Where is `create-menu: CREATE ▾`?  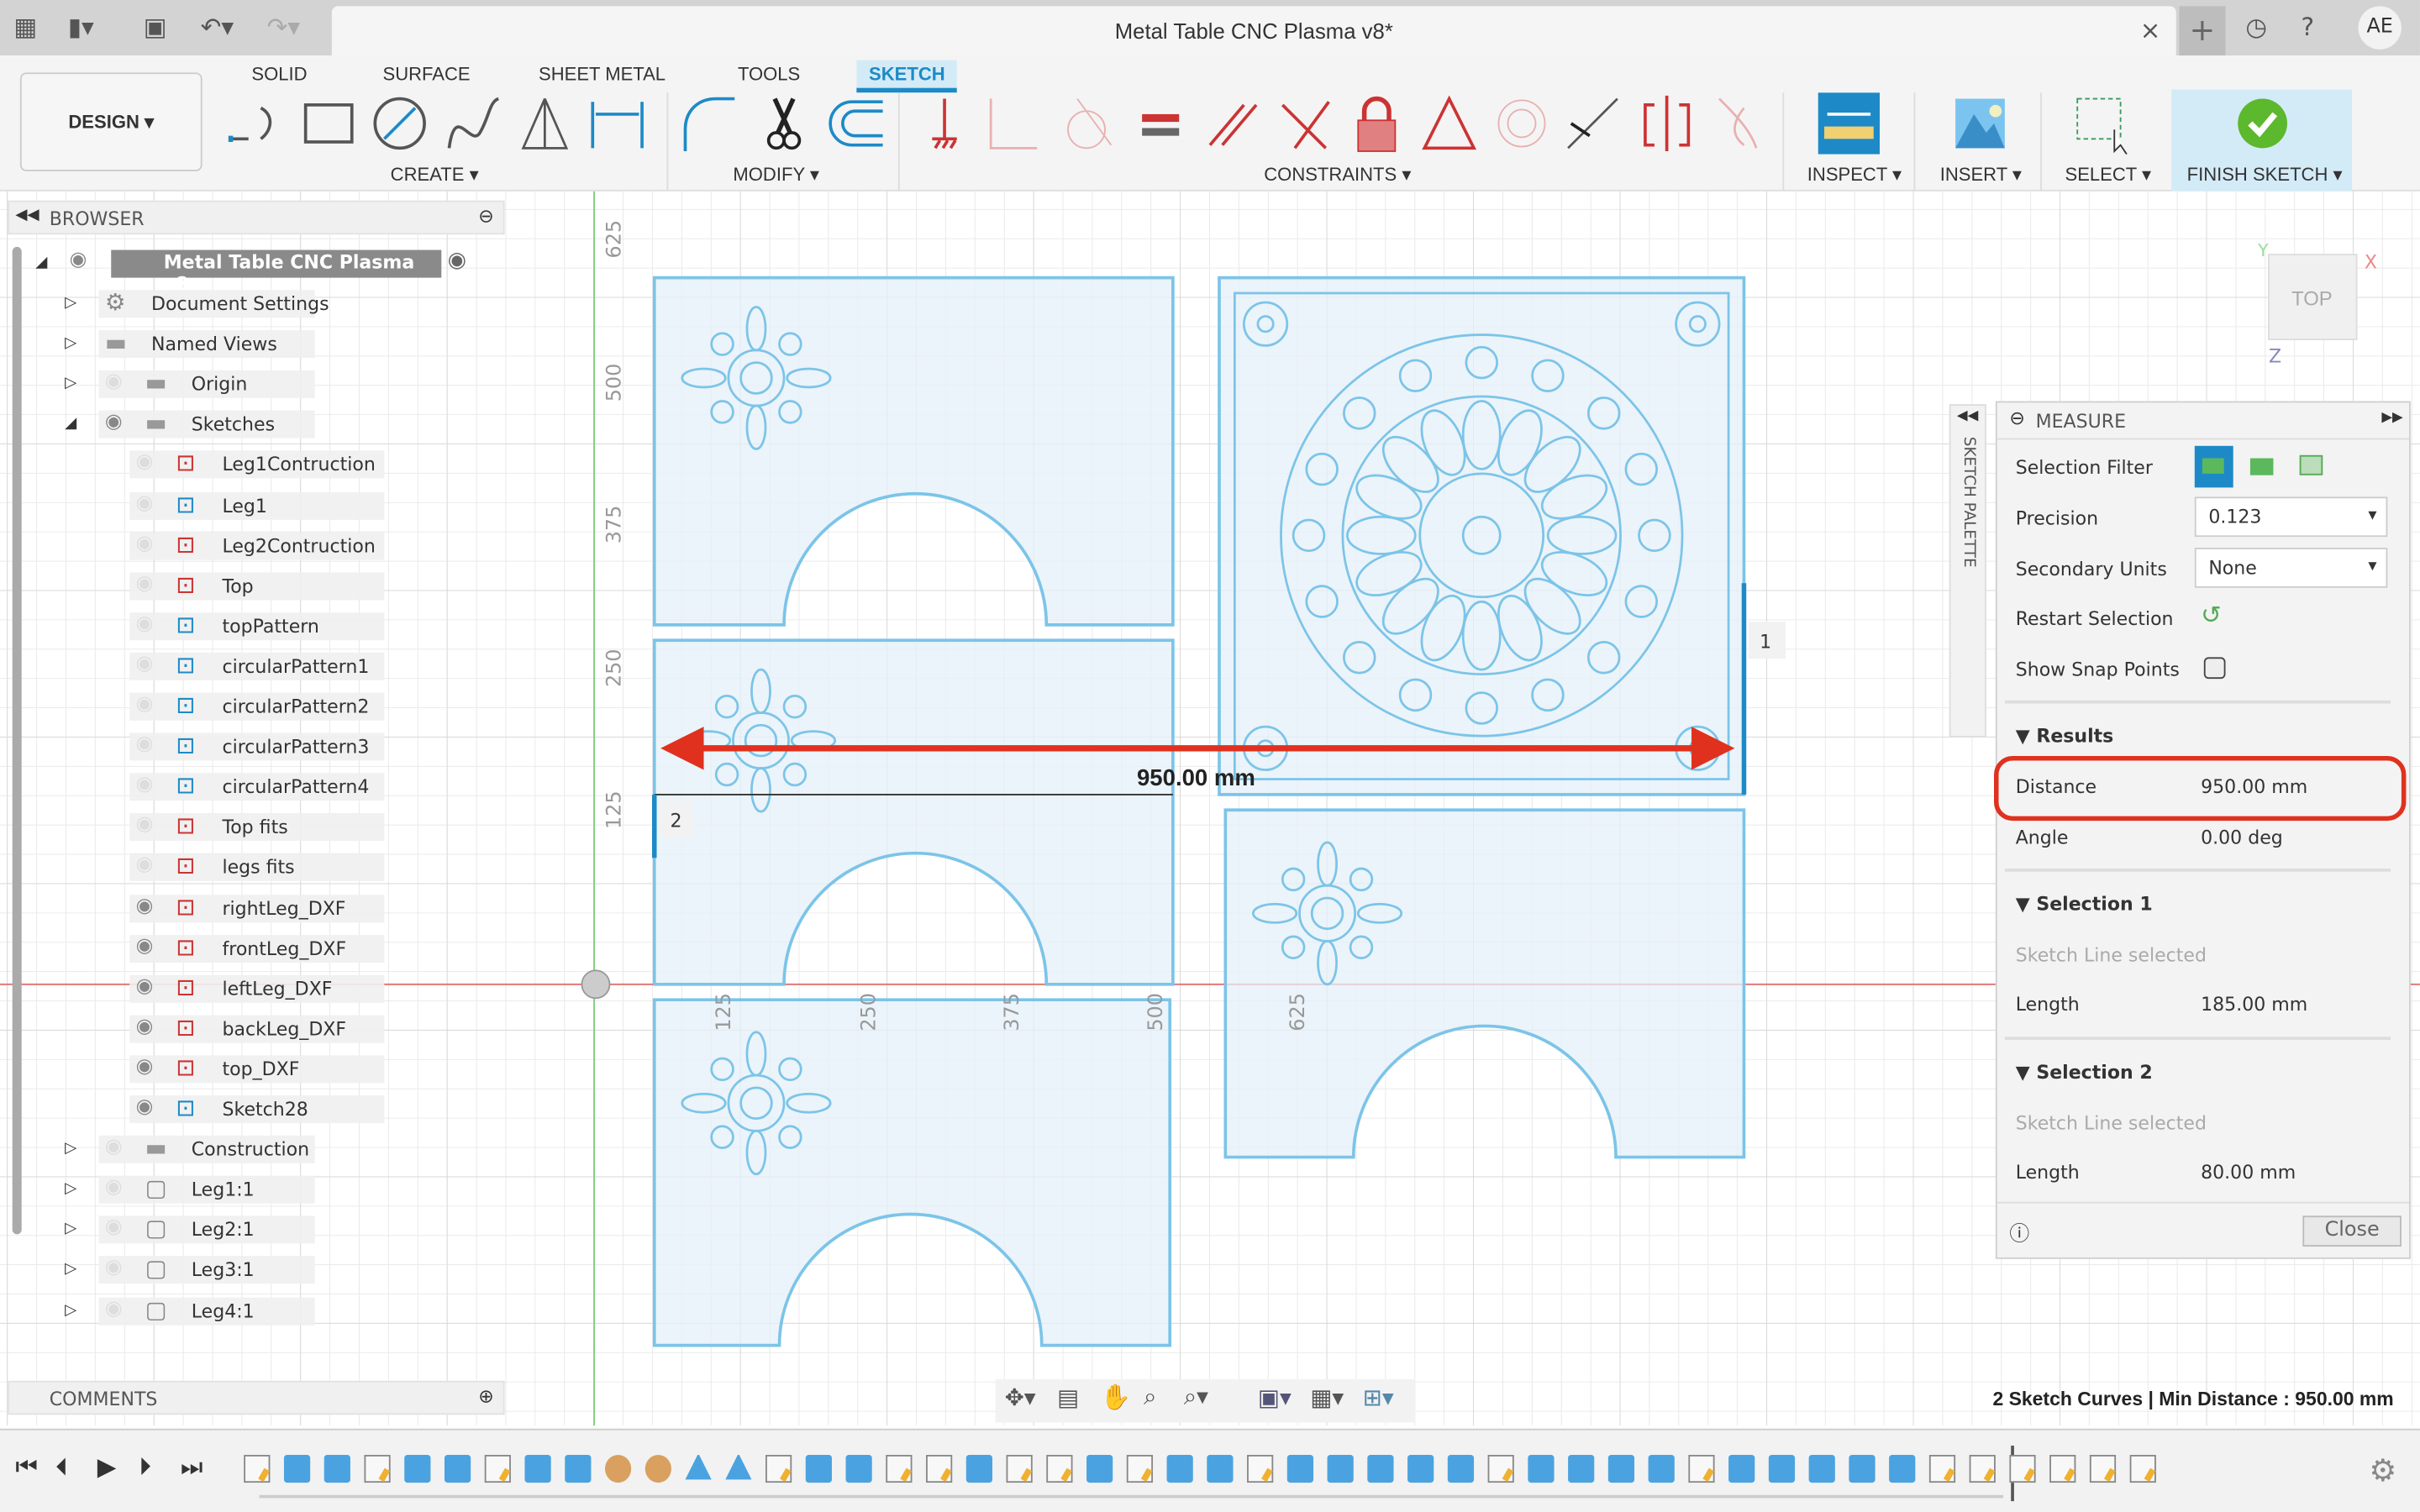 create-menu: CREATE ▾ is located at coordinates (435, 175).